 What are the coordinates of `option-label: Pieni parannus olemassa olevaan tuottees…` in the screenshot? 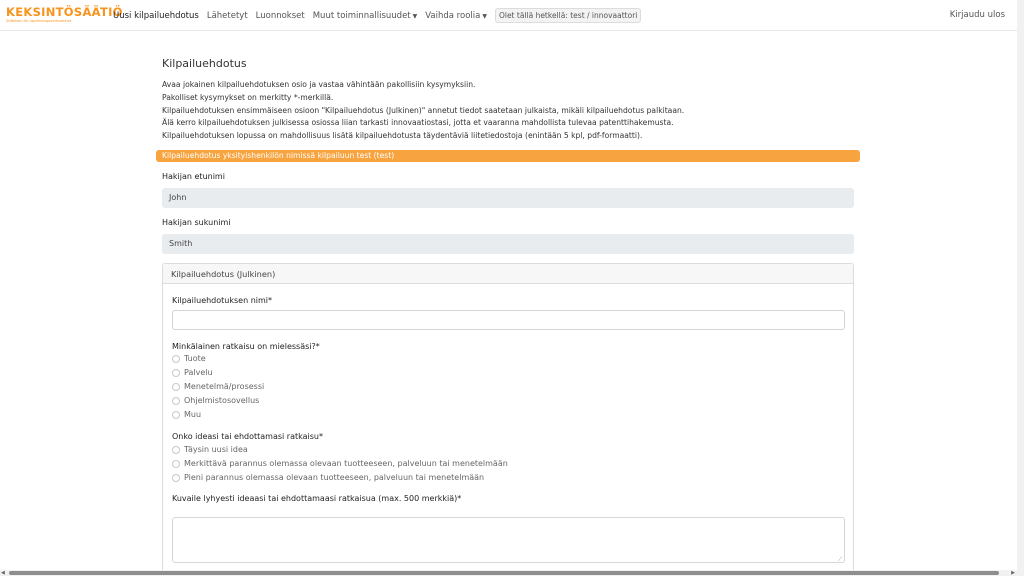 It's located at (334, 477).